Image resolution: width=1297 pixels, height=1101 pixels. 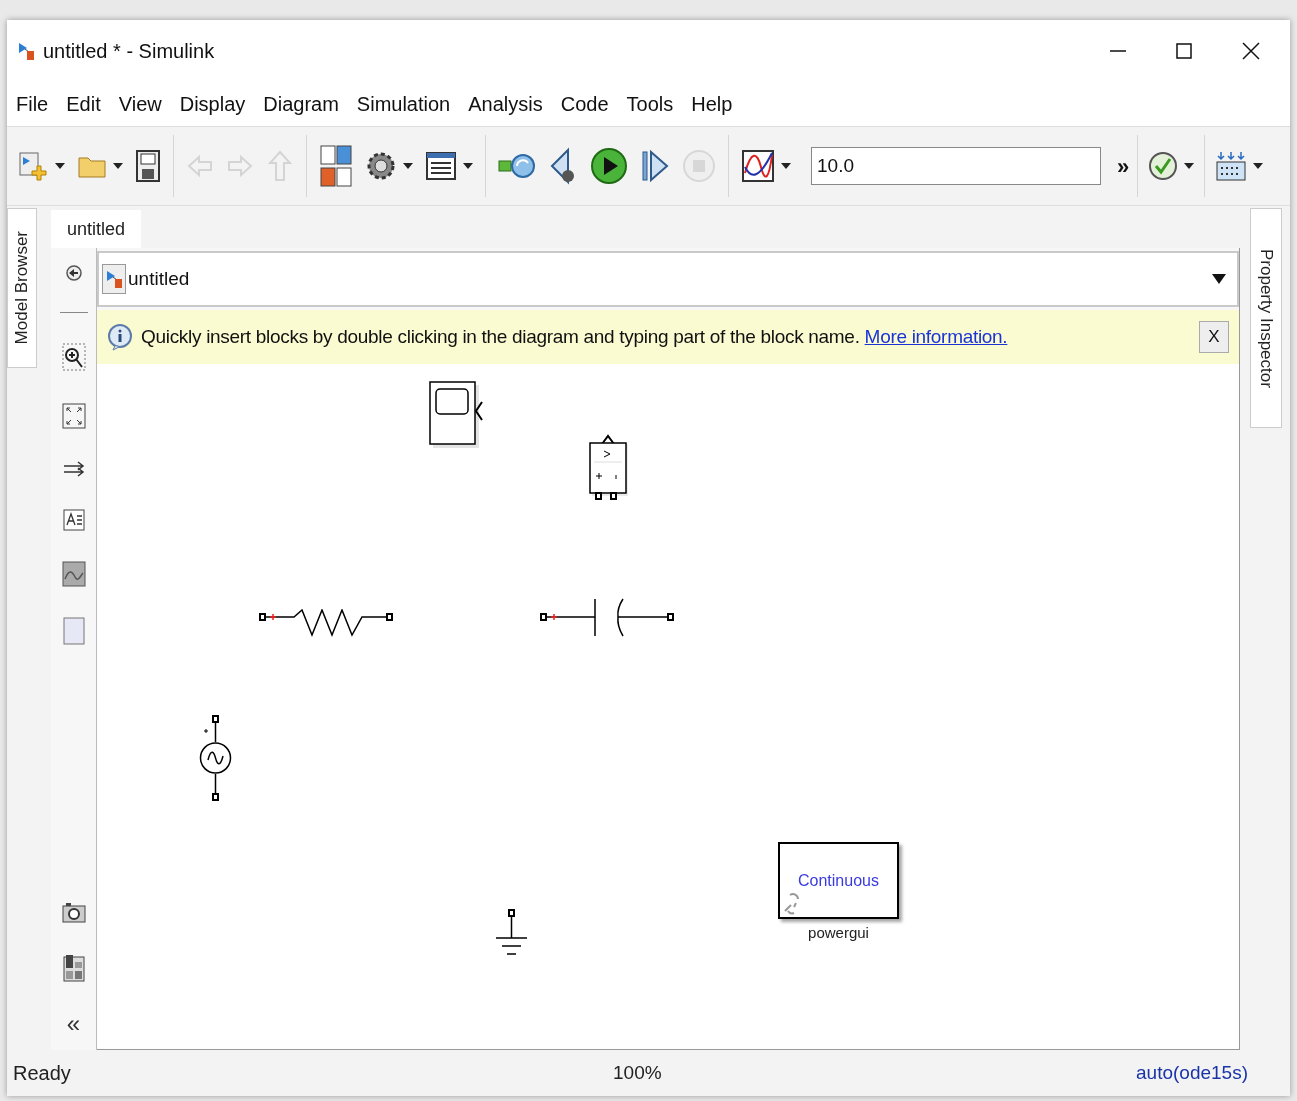 I want to click on menu-item: File, so click(x=32, y=104).